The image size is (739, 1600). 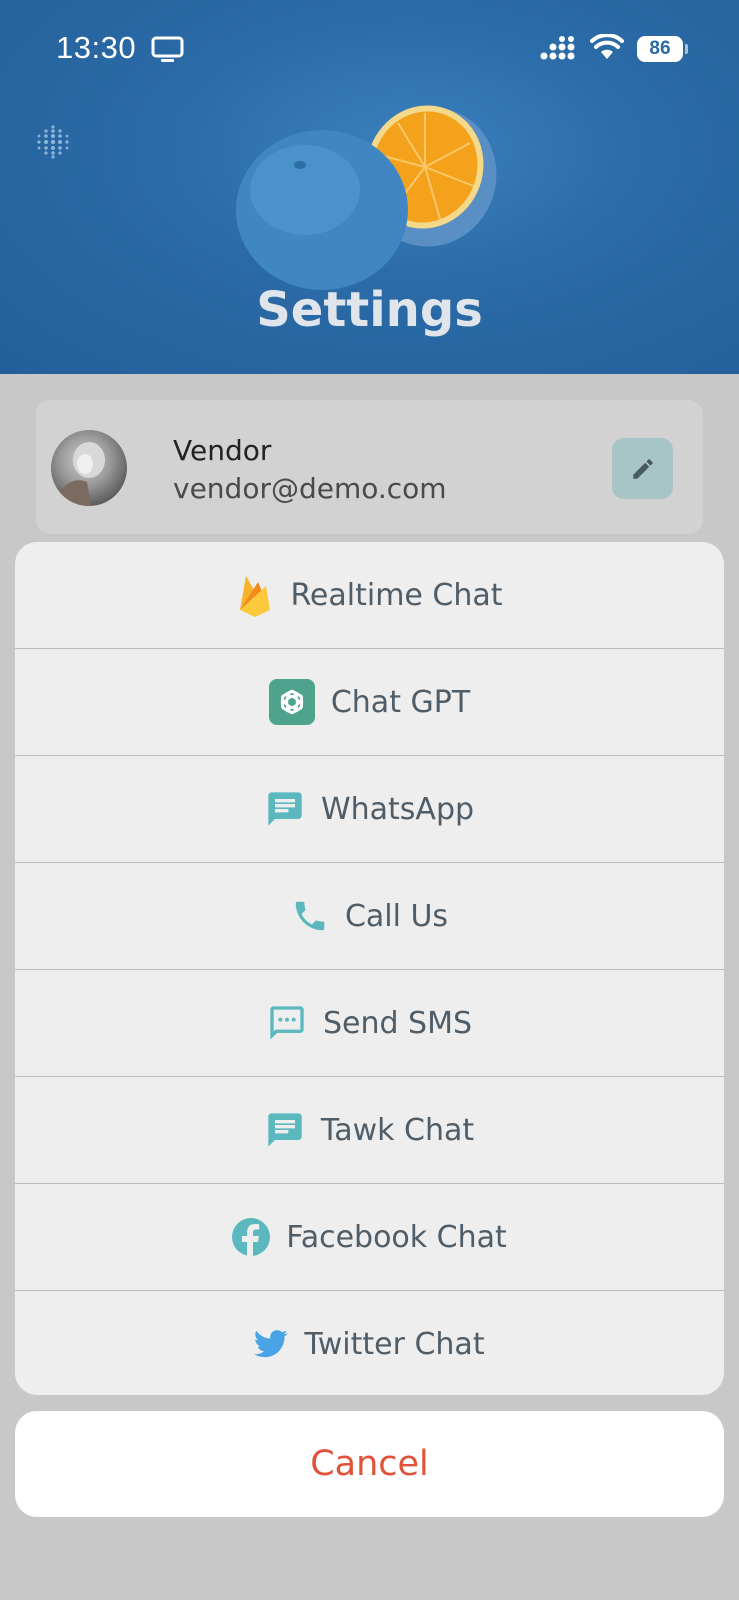 I want to click on dots-icon, so click(x=53, y=142).